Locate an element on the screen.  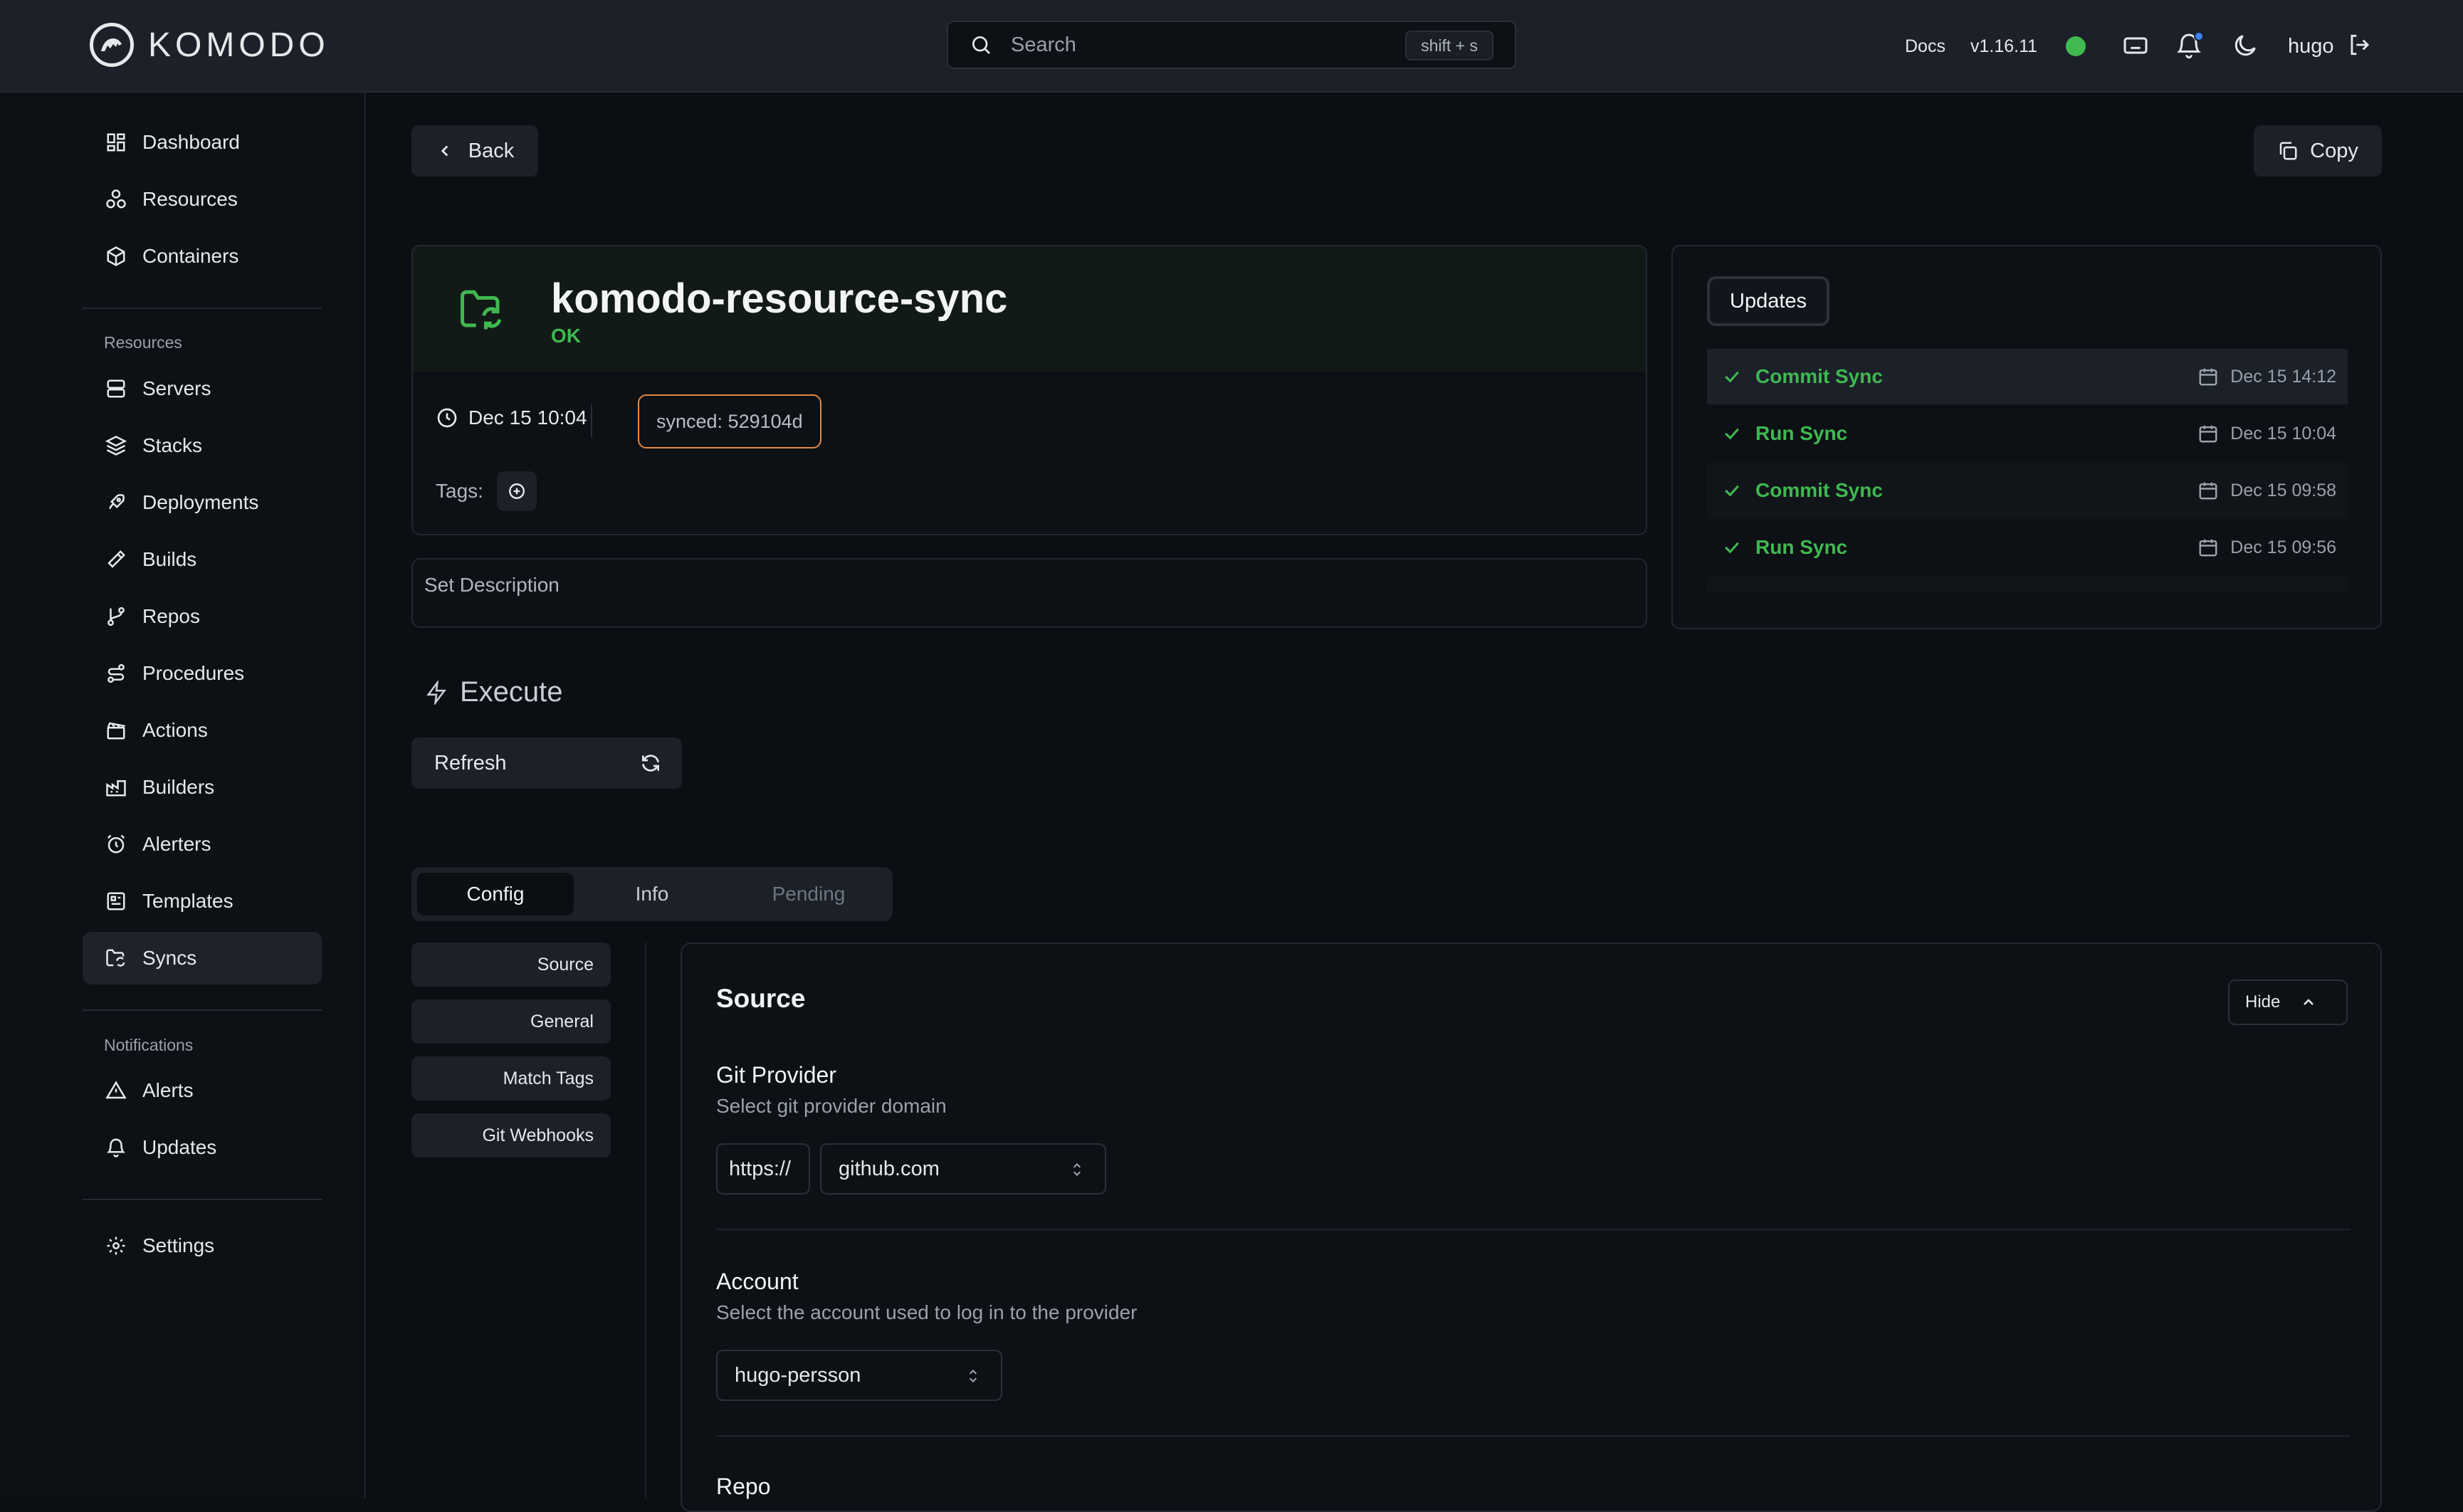
sidebar-item-builds: Builds is located at coordinates (202, 559).